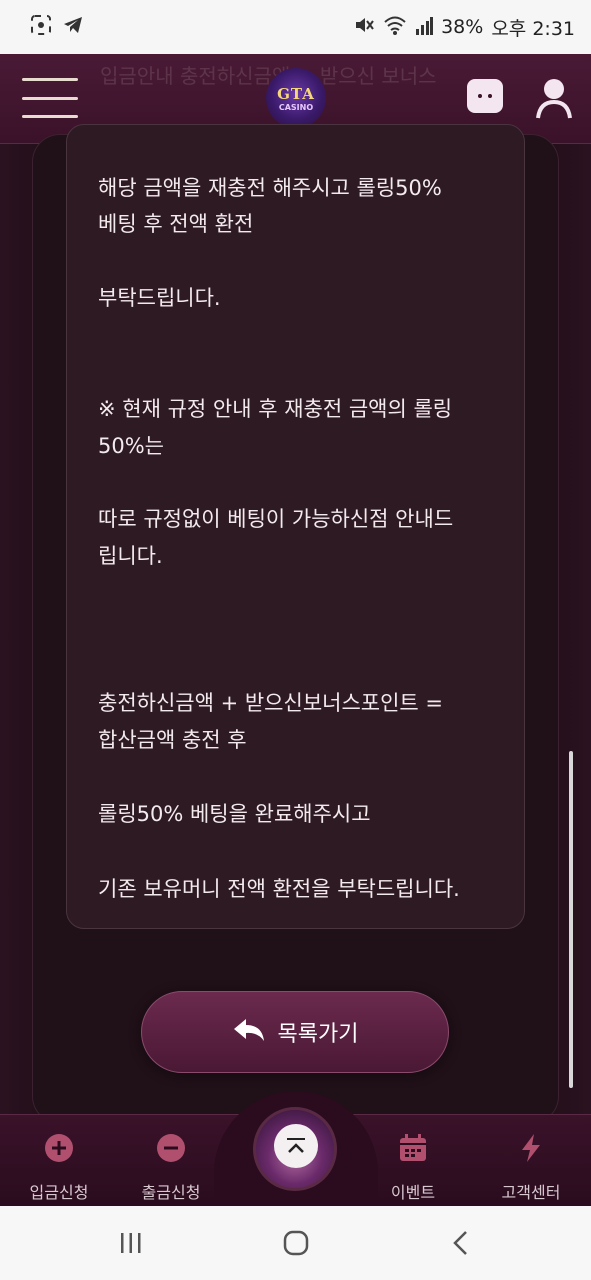 The height and width of the screenshot is (1280, 591). I want to click on gta-casino-logo: GTA CASINO, so click(296, 98).